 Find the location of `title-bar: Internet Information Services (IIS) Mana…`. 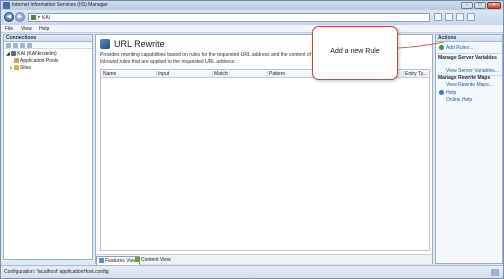

title-bar: Internet Information Services (IIS) Mana… is located at coordinates (252, 5).